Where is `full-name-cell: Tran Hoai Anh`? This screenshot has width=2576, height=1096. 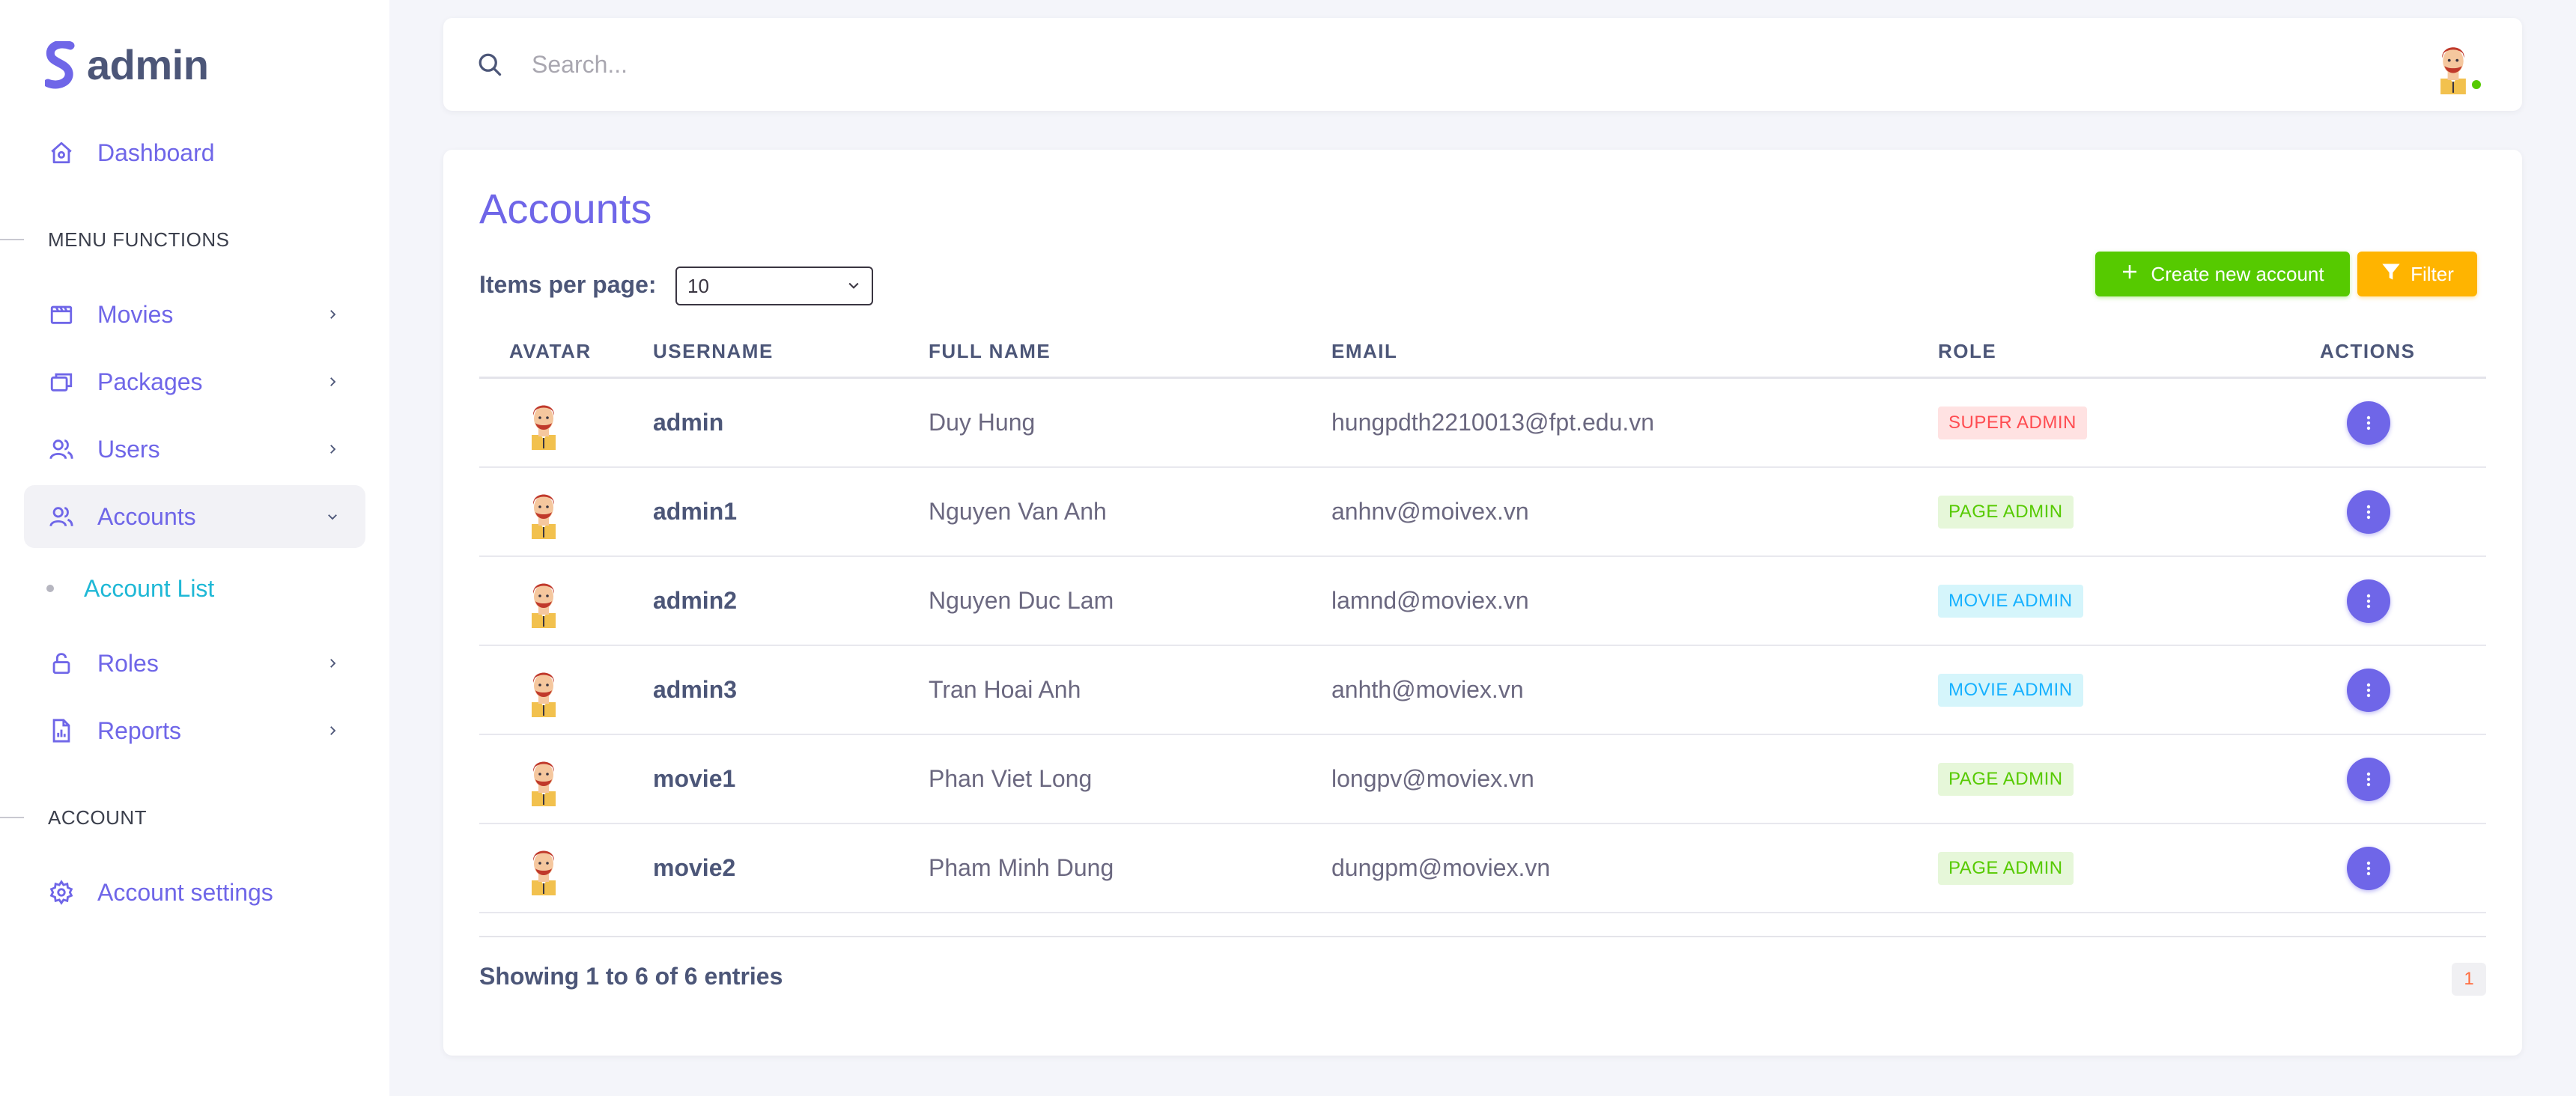 full-name-cell: Tran Hoai Anh is located at coordinates (1005, 690).